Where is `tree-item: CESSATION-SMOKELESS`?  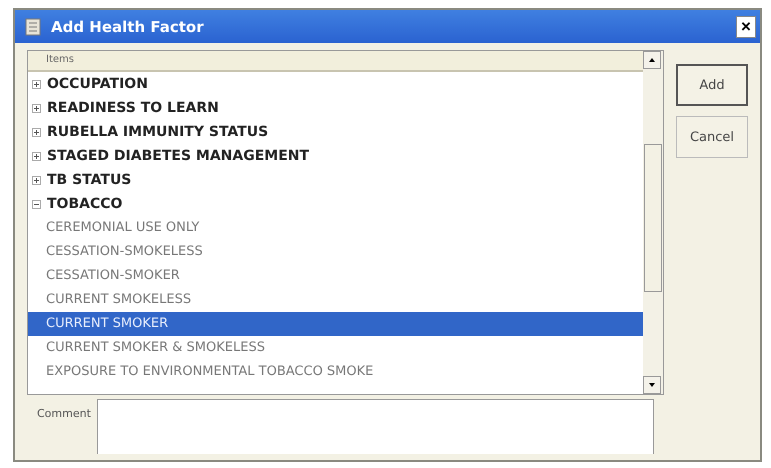 tree-item: CESSATION-SMOKELESS is located at coordinates (335, 252).